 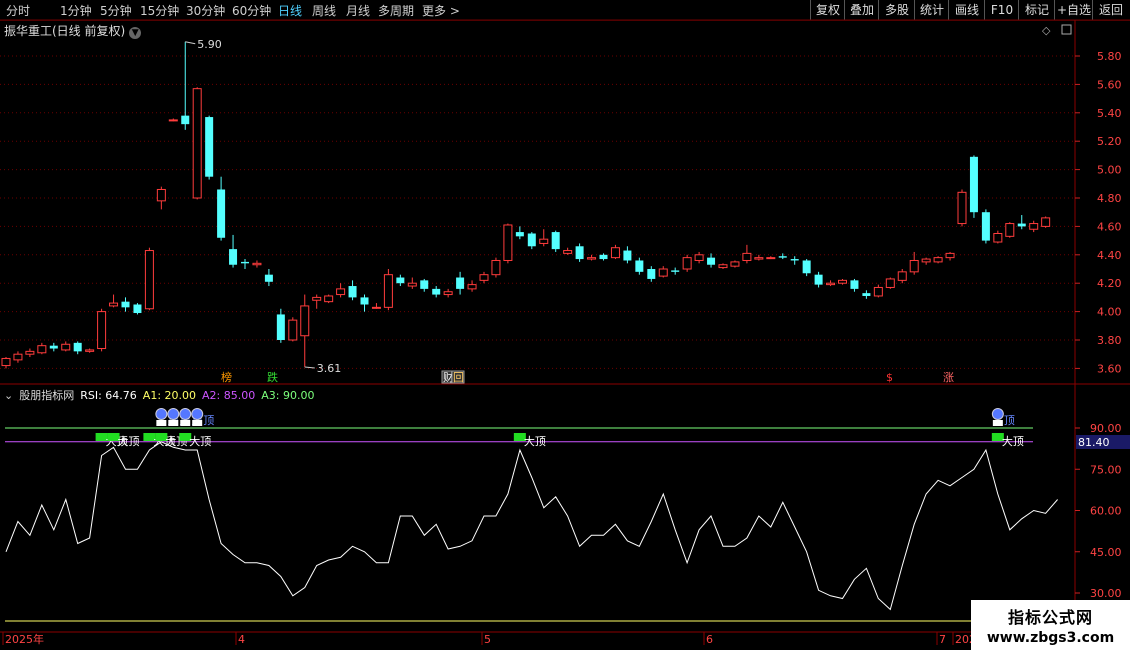 What do you see at coordinates (1109, 170) in the screenshot?
I see `price-tick-label: 5.00` at bounding box center [1109, 170].